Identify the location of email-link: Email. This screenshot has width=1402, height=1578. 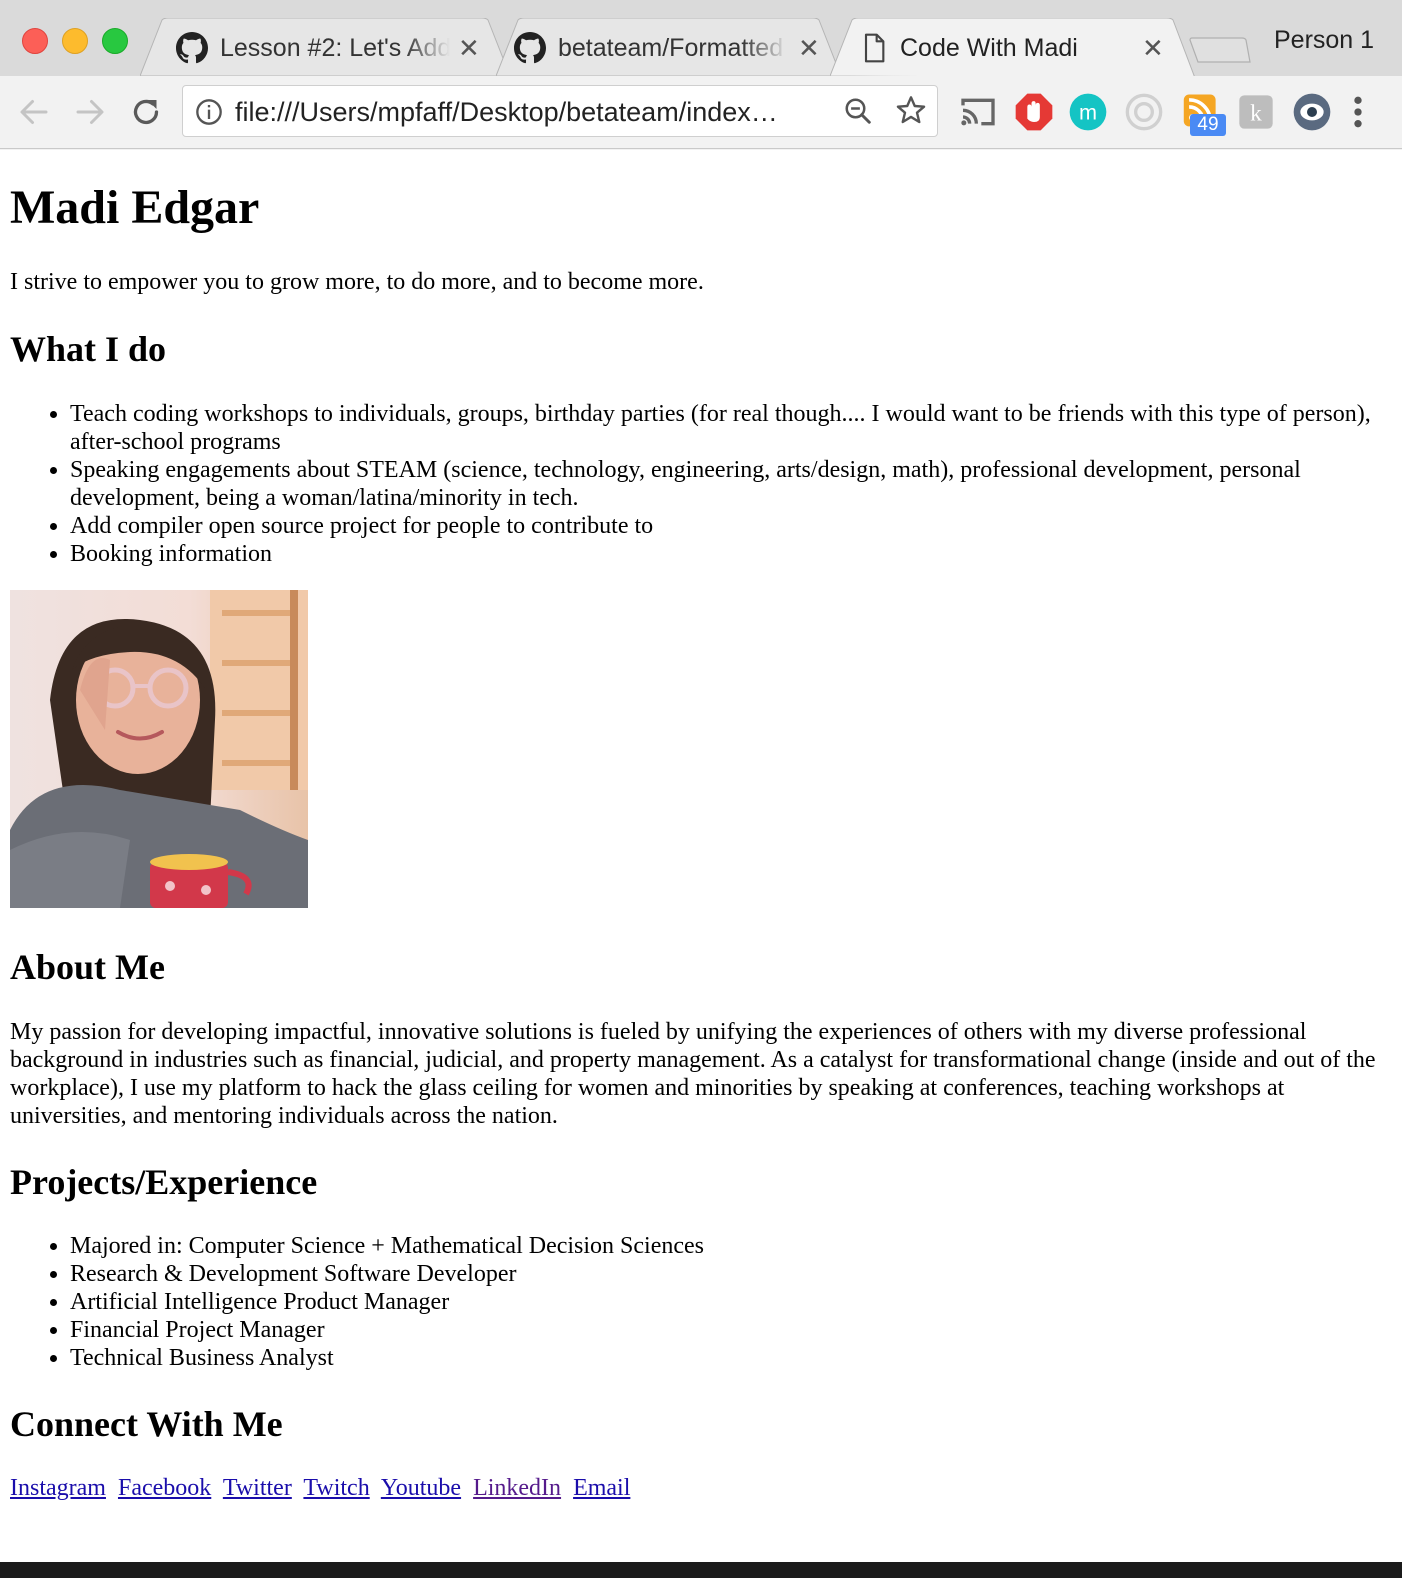
(601, 1488).